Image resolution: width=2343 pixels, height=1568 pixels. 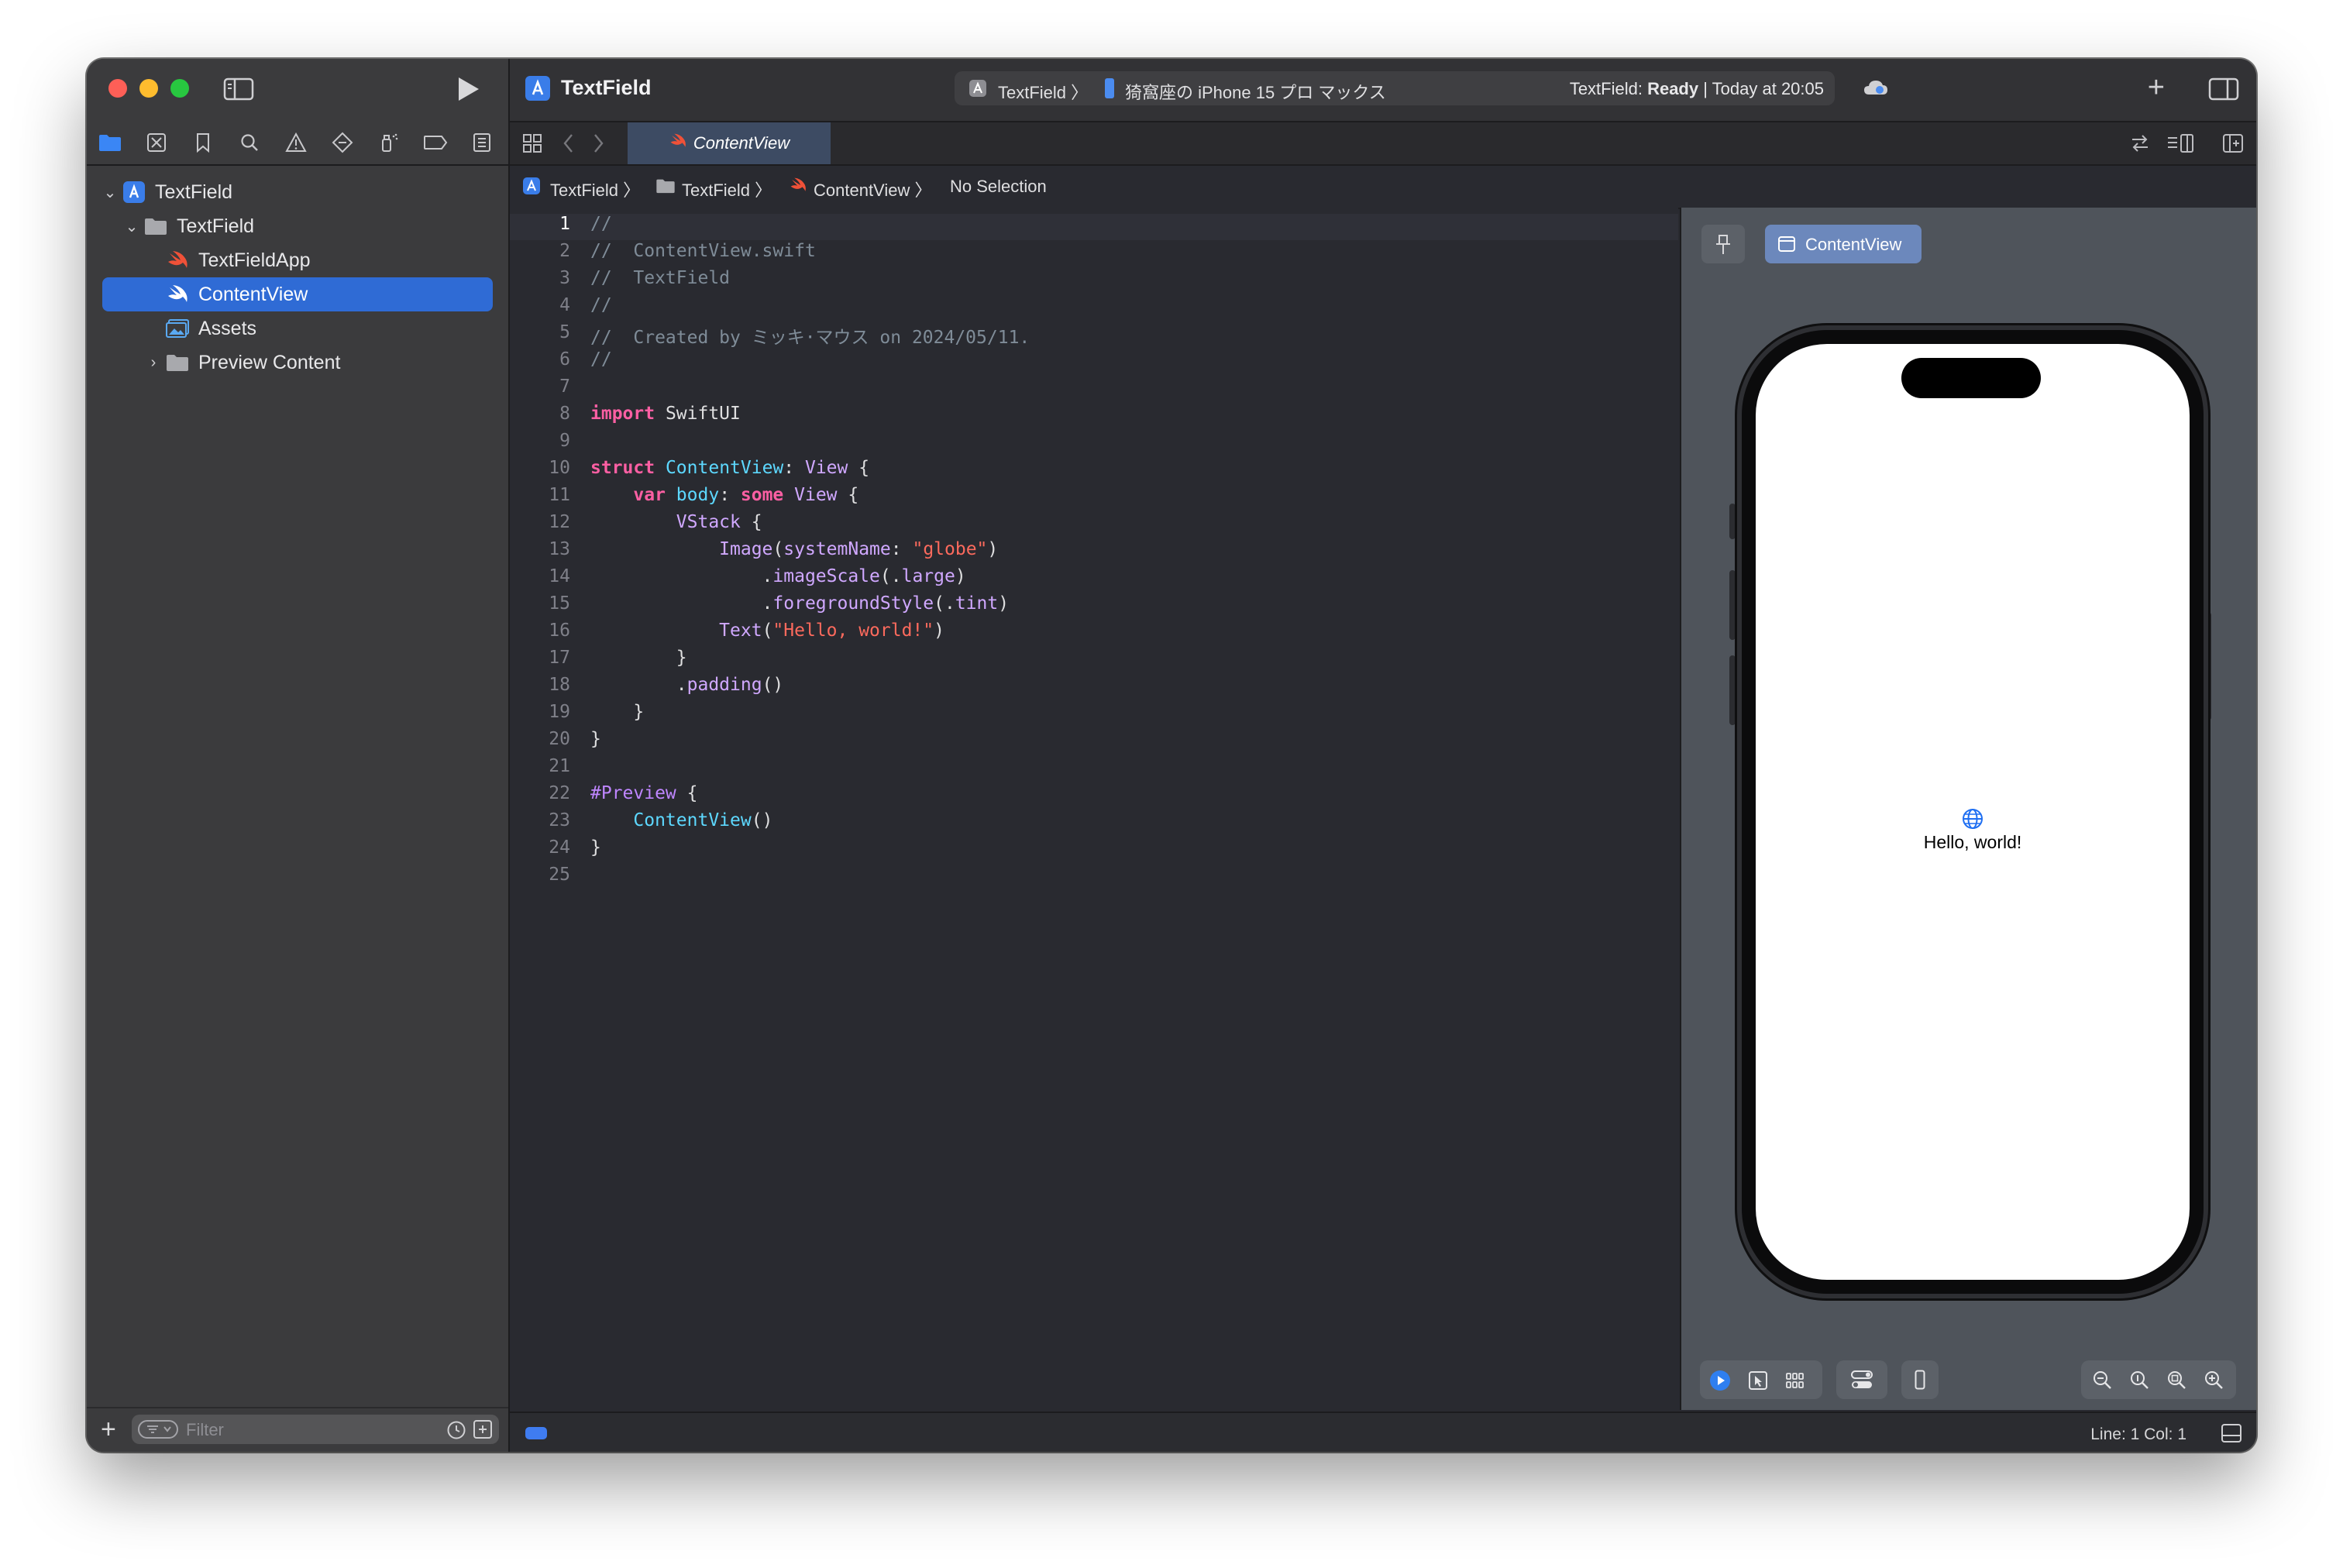 I want to click on tree-item-contentview-selected: ContentView, so click(x=297, y=294).